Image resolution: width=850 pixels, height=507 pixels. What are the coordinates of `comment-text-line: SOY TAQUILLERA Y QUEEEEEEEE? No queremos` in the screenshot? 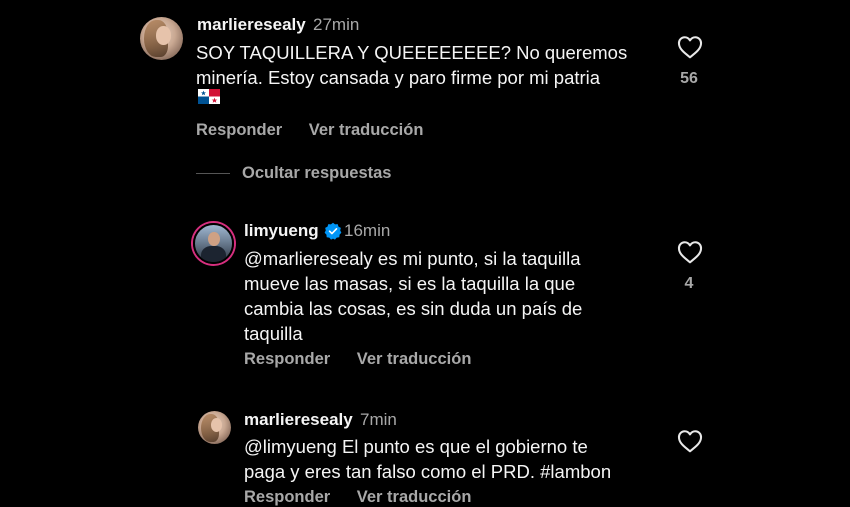 It's located at (412, 52).